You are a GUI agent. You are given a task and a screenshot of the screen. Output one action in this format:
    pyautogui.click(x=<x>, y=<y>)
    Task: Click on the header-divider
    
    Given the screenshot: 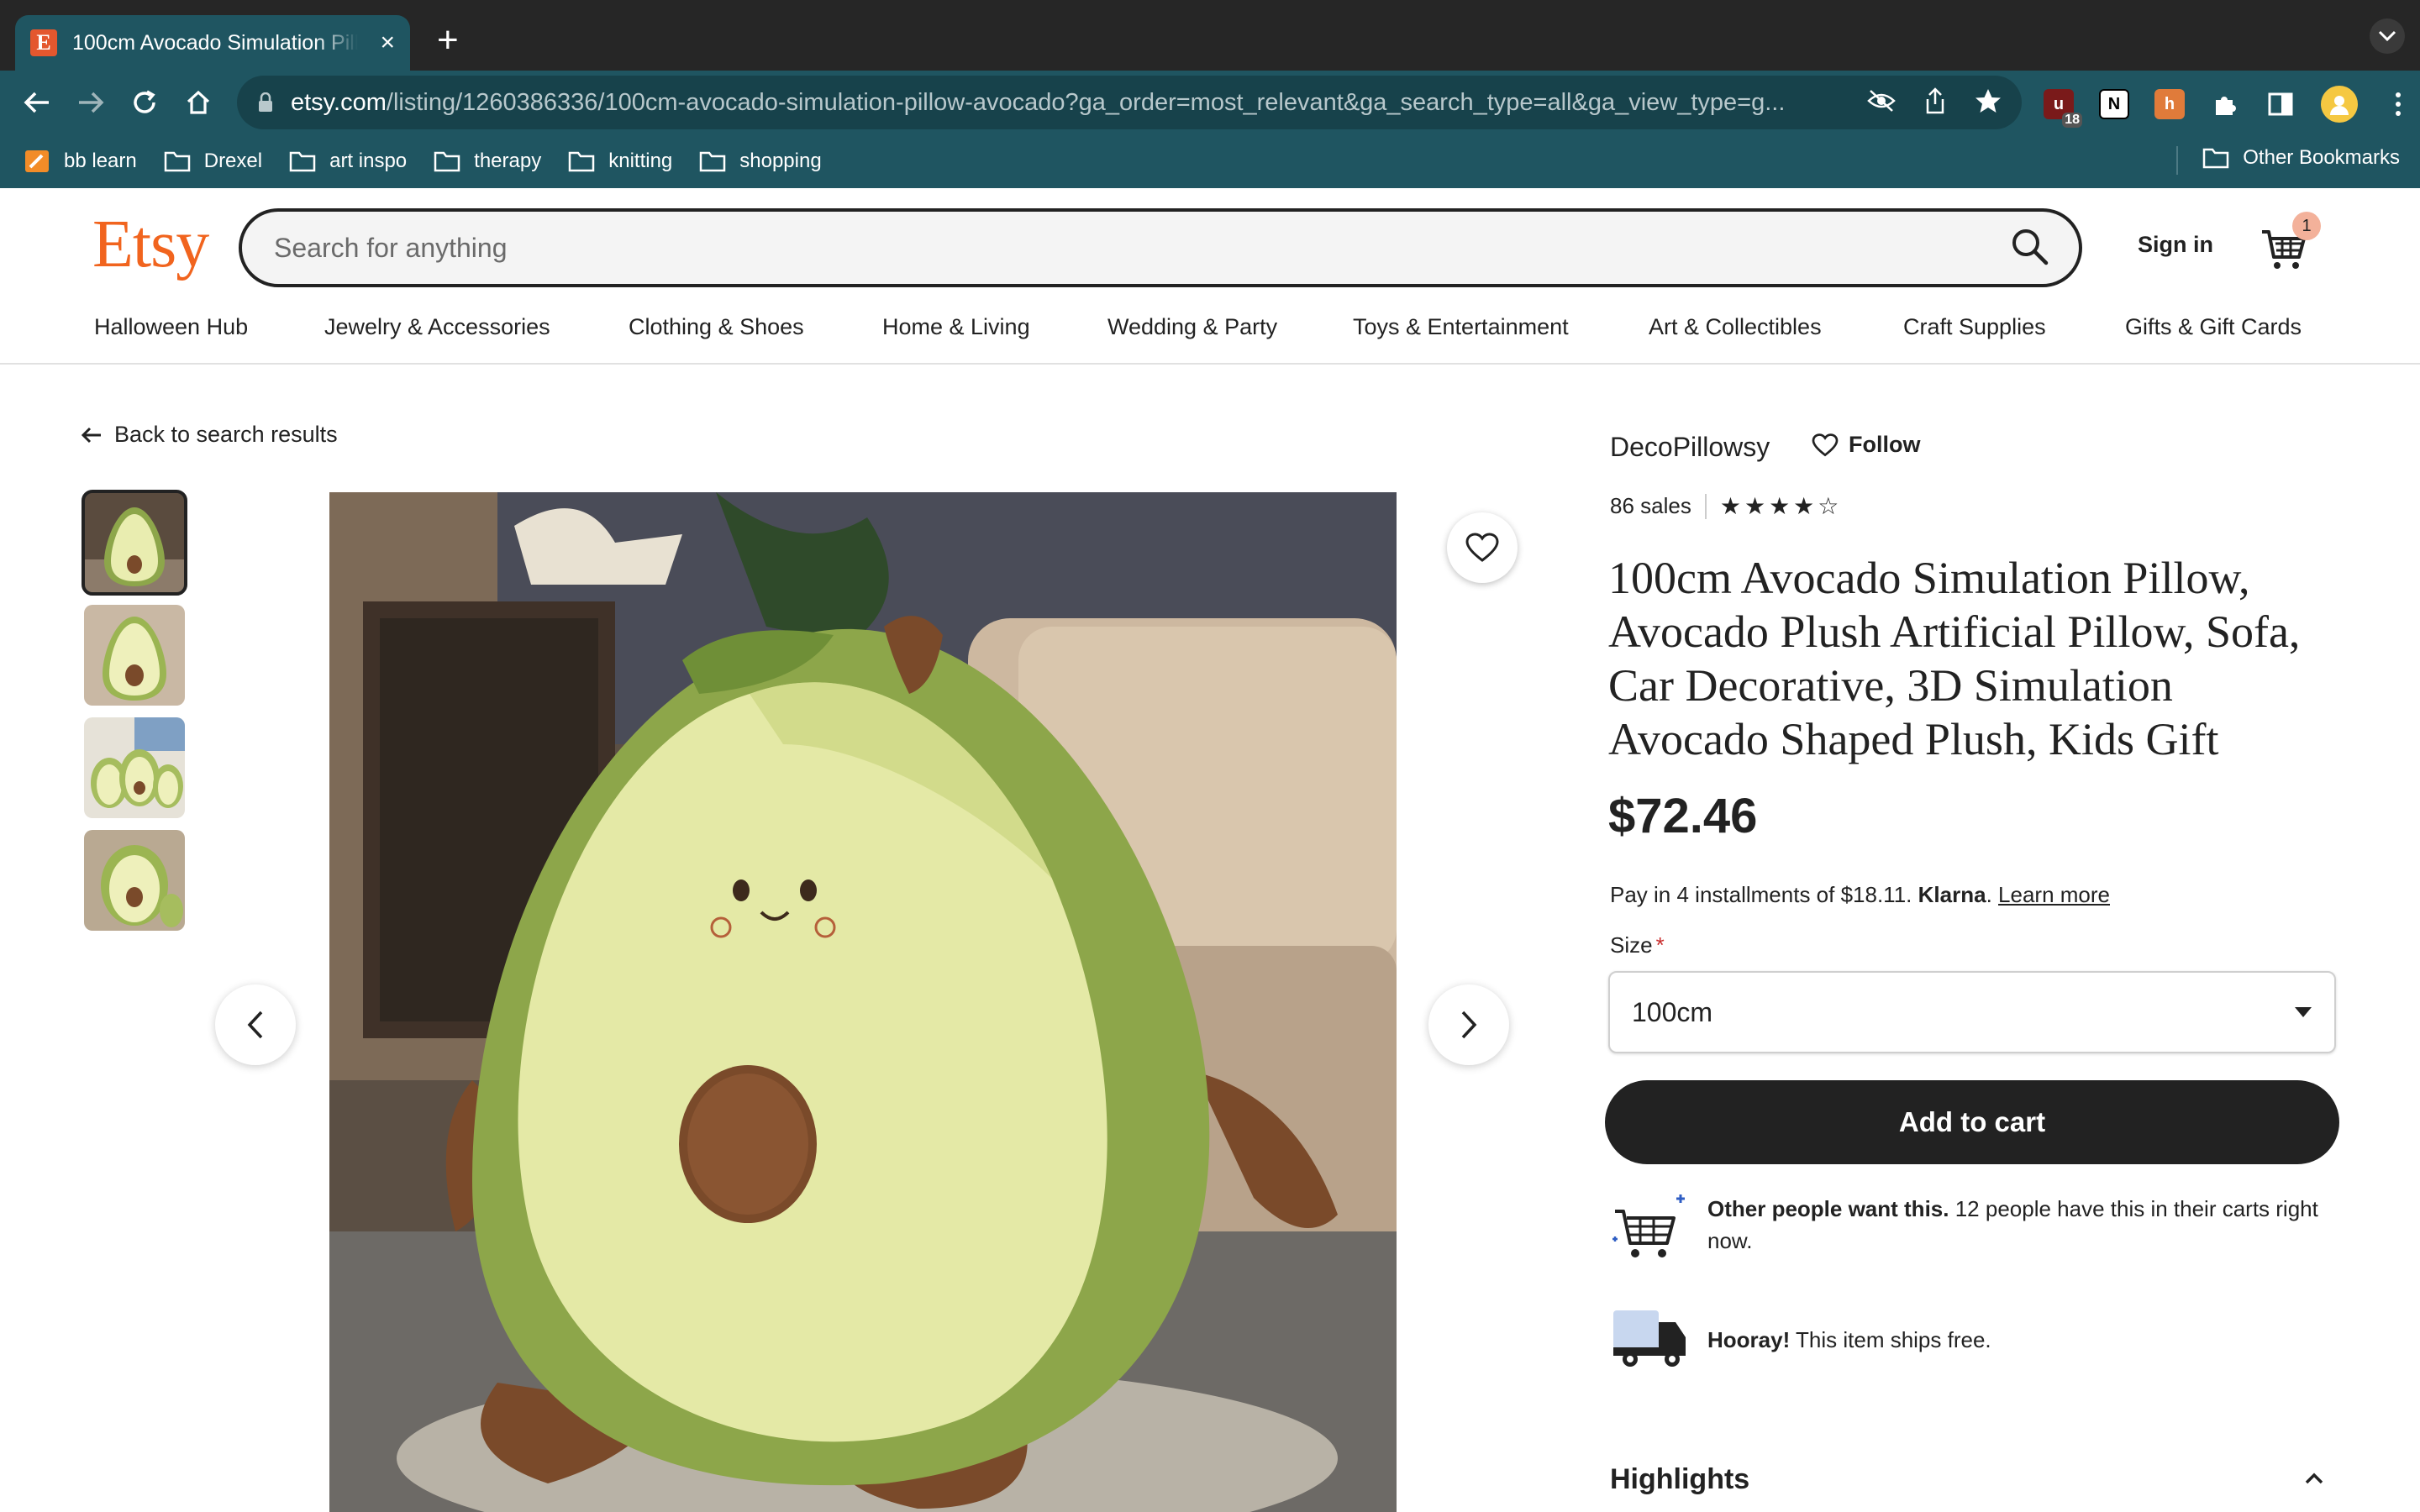 What is the action you would take?
    pyautogui.click(x=1210, y=364)
    